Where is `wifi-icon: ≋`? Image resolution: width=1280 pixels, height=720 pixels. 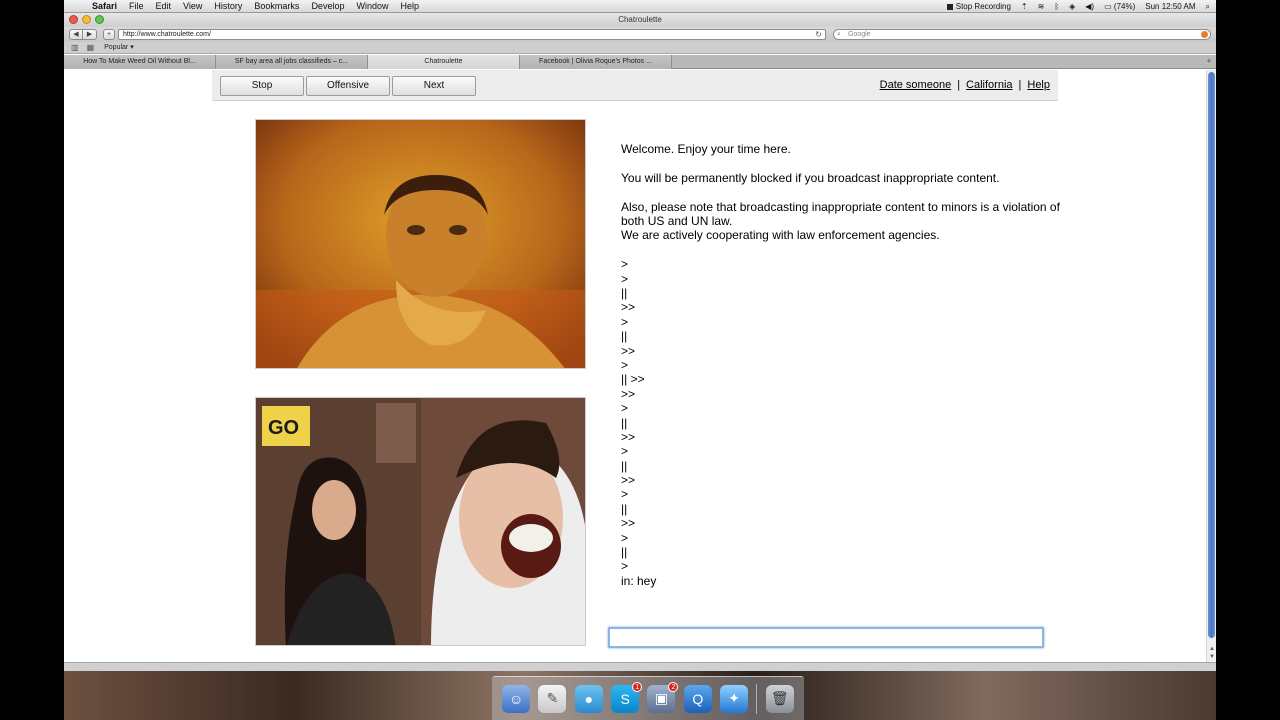 wifi-icon: ≋ is located at coordinates (1041, 6).